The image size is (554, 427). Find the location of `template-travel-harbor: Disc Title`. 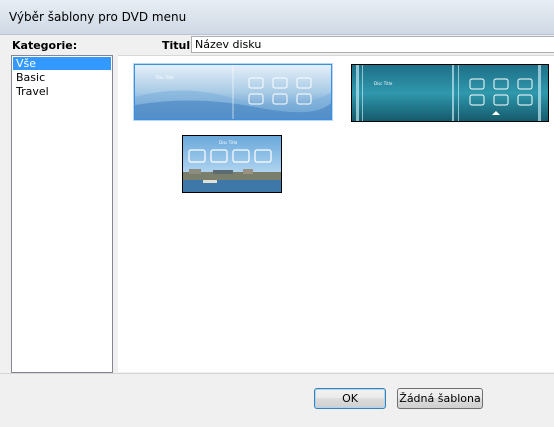

template-travel-harbor: Disc Title is located at coordinates (232, 164).